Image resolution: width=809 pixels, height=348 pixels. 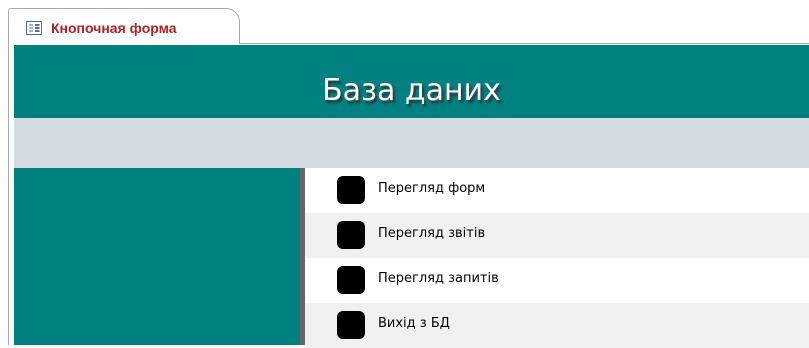 What do you see at coordinates (404, 22) in the screenshot?
I see `document-tab-strip: Кнопочная форма` at bounding box center [404, 22].